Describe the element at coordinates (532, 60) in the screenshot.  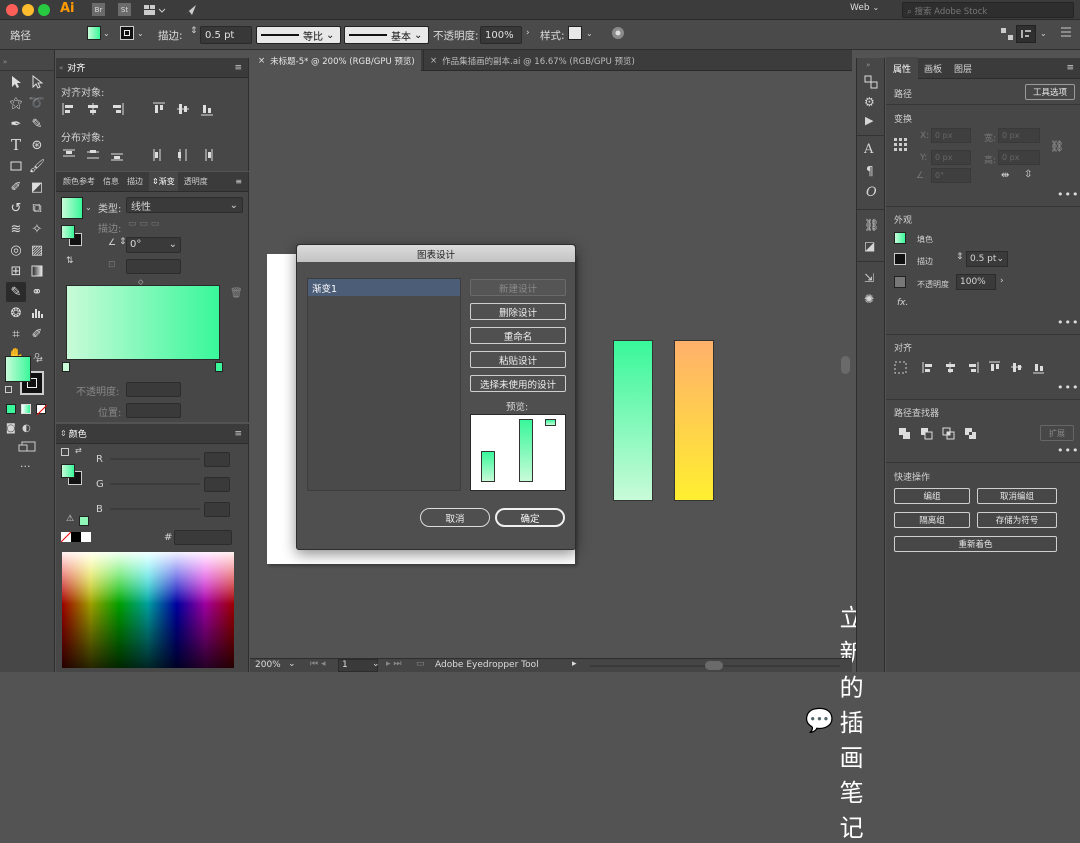
I see `doc-tab: × 作品集插画的副本.ai @ 16.67% (RGB/GPU 预览)` at that location.